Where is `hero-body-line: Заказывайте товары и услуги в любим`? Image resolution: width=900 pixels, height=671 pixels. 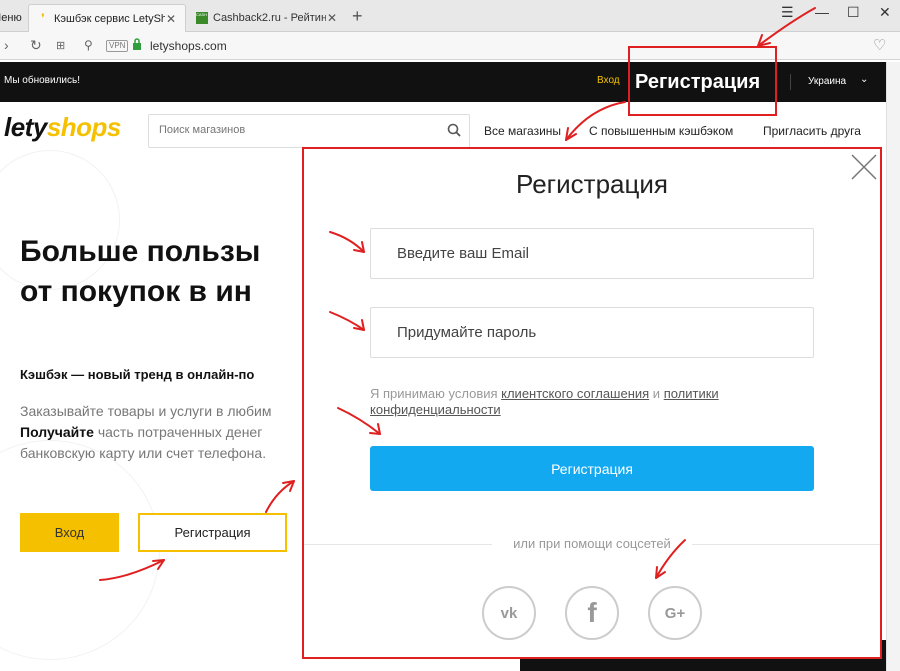 hero-body-line: Заказывайте товары и услуги в любим is located at coordinates (146, 411).